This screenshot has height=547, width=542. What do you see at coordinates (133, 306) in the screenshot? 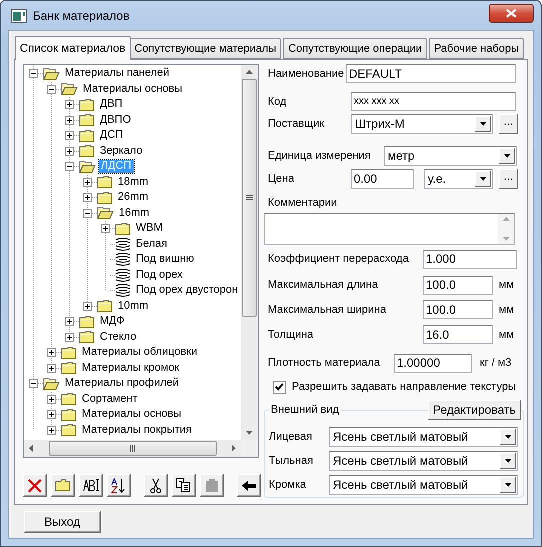
I see `tree-item: 10mm` at bounding box center [133, 306].